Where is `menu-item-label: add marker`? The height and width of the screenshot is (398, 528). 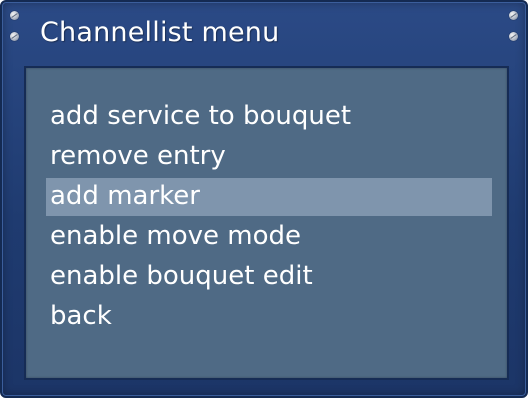
menu-item-label: add marker is located at coordinates (125, 196).